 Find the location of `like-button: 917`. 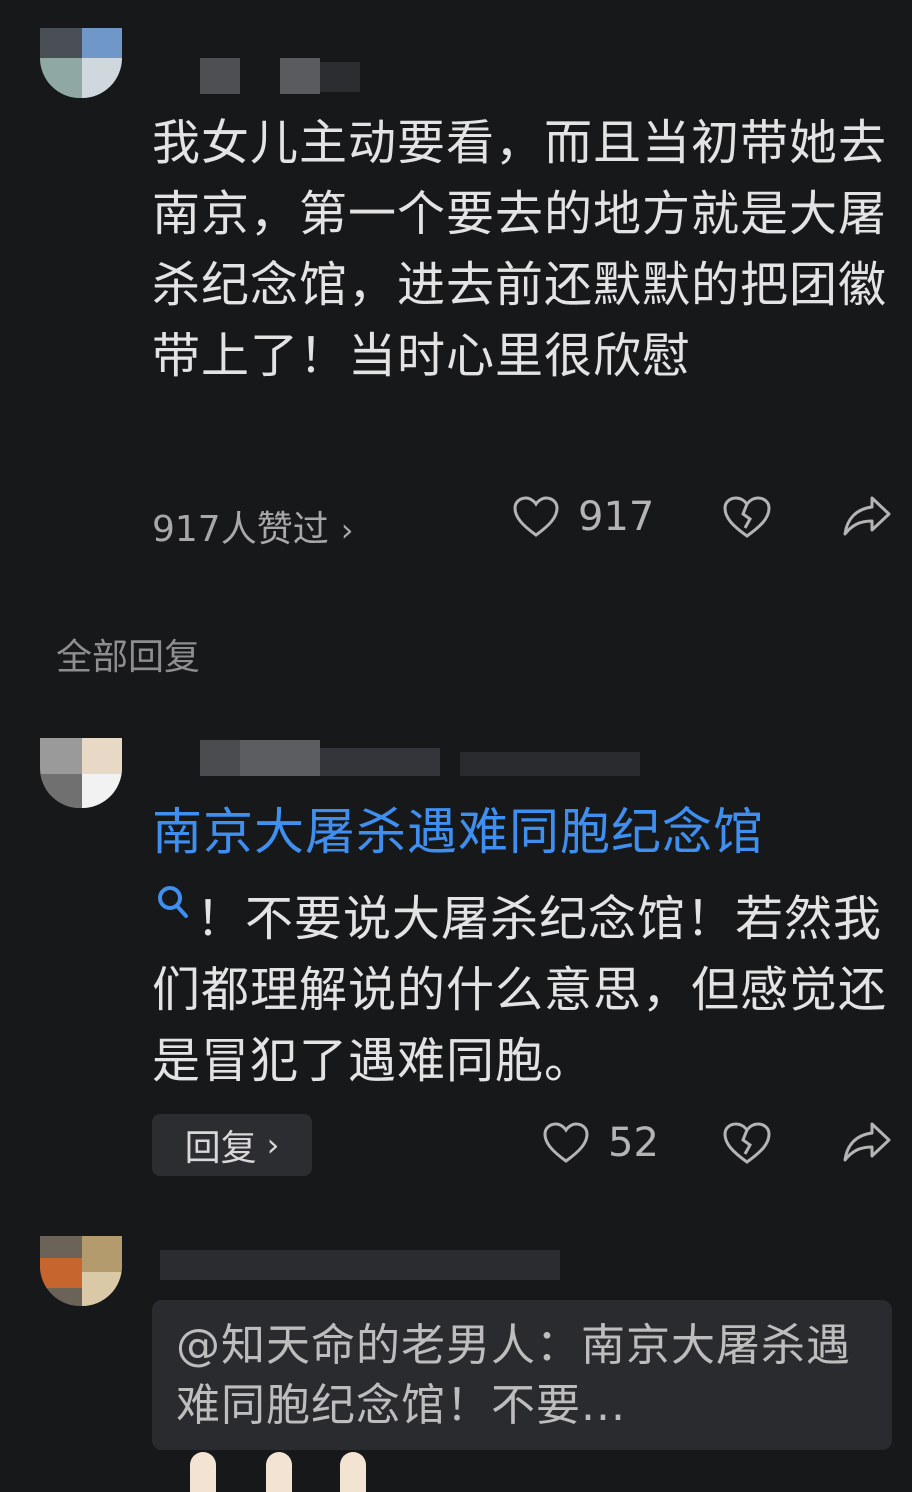

like-button: 917 is located at coordinates (583, 517).